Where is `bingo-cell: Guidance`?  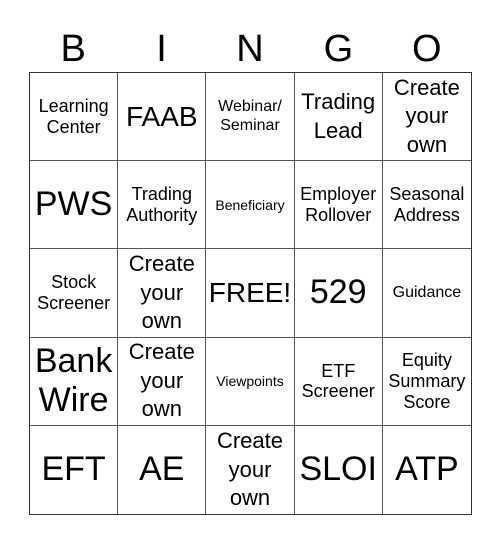 bingo-cell: Guidance is located at coordinates (426, 293).